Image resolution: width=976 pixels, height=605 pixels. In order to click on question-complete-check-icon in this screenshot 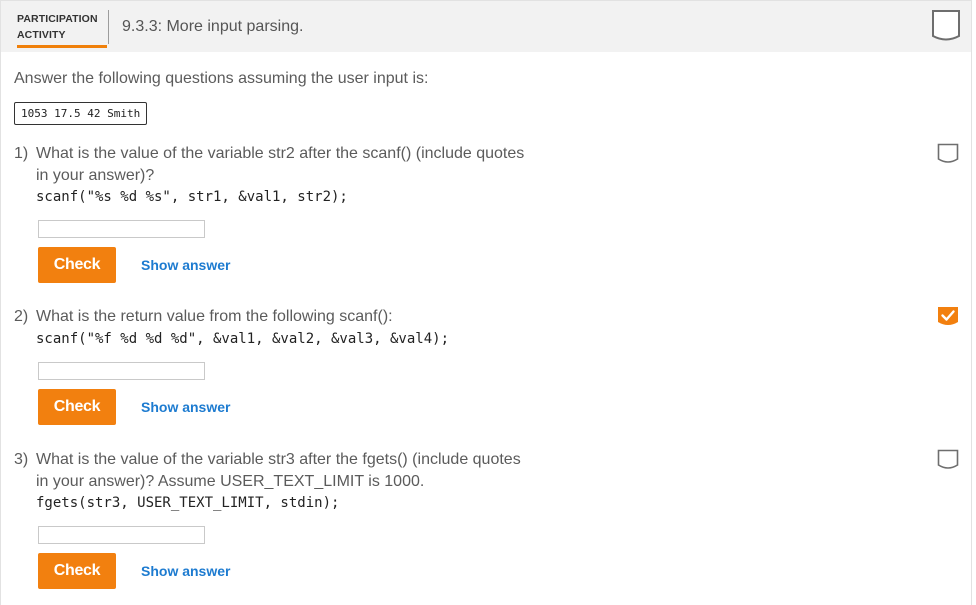, I will do `click(948, 316)`.